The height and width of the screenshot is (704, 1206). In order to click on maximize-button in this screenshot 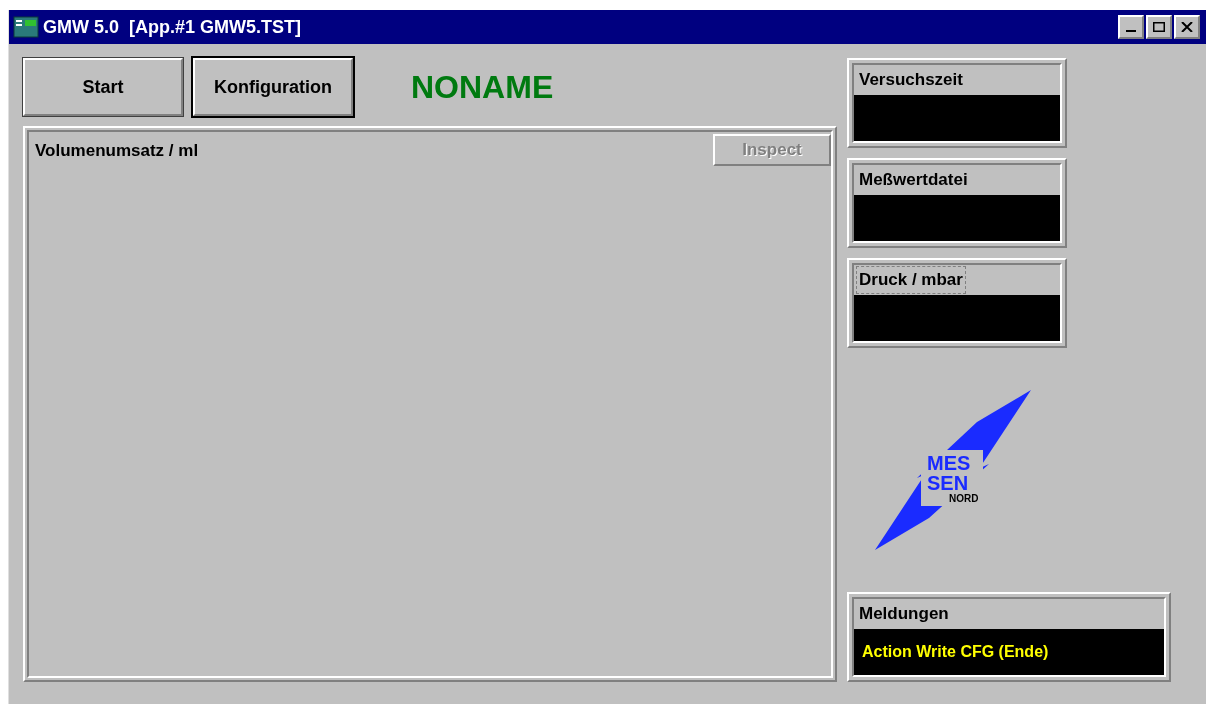, I will do `click(1159, 27)`.